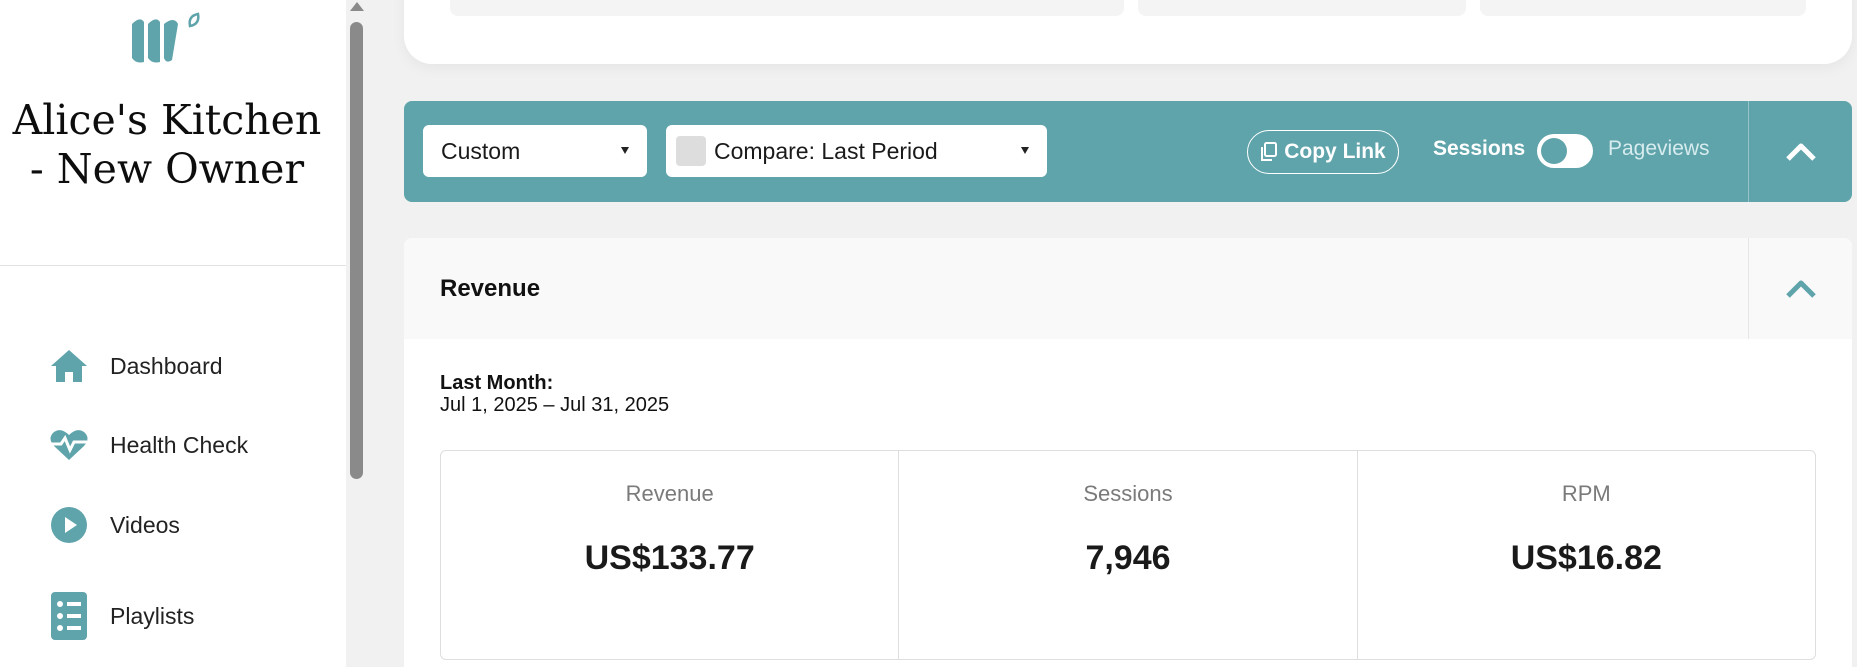 This screenshot has height=667, width=1857. I want to click on sessions-pageviews-toggle, so click(1565, 151).